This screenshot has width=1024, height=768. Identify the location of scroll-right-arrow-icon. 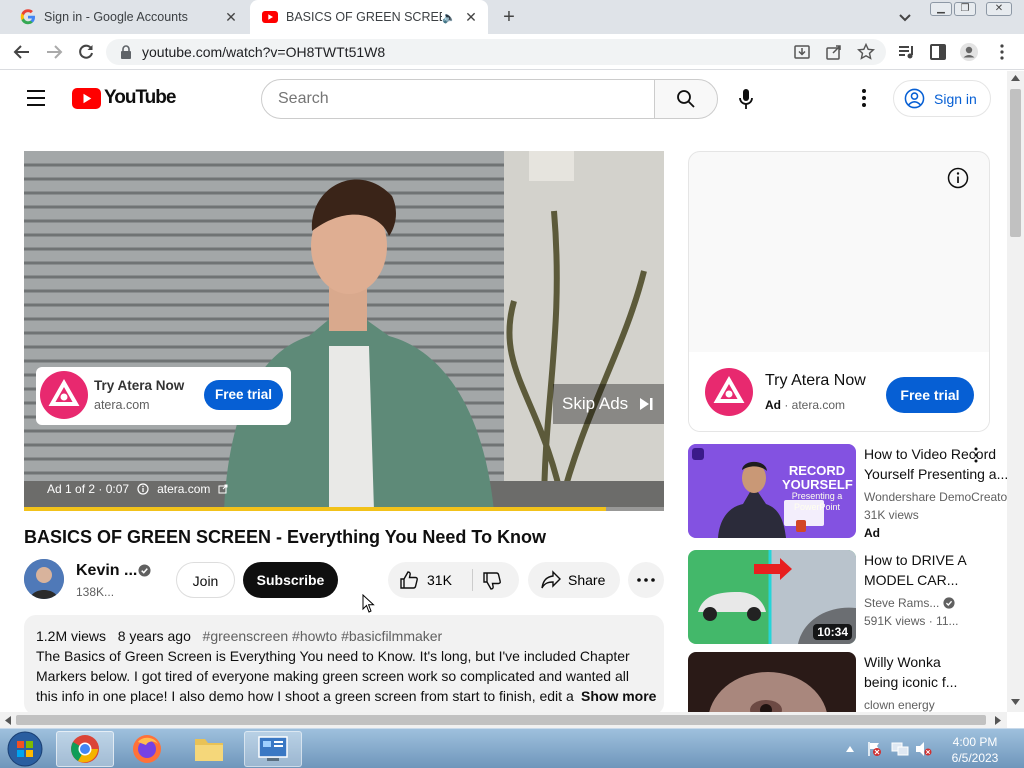
(998, 720).